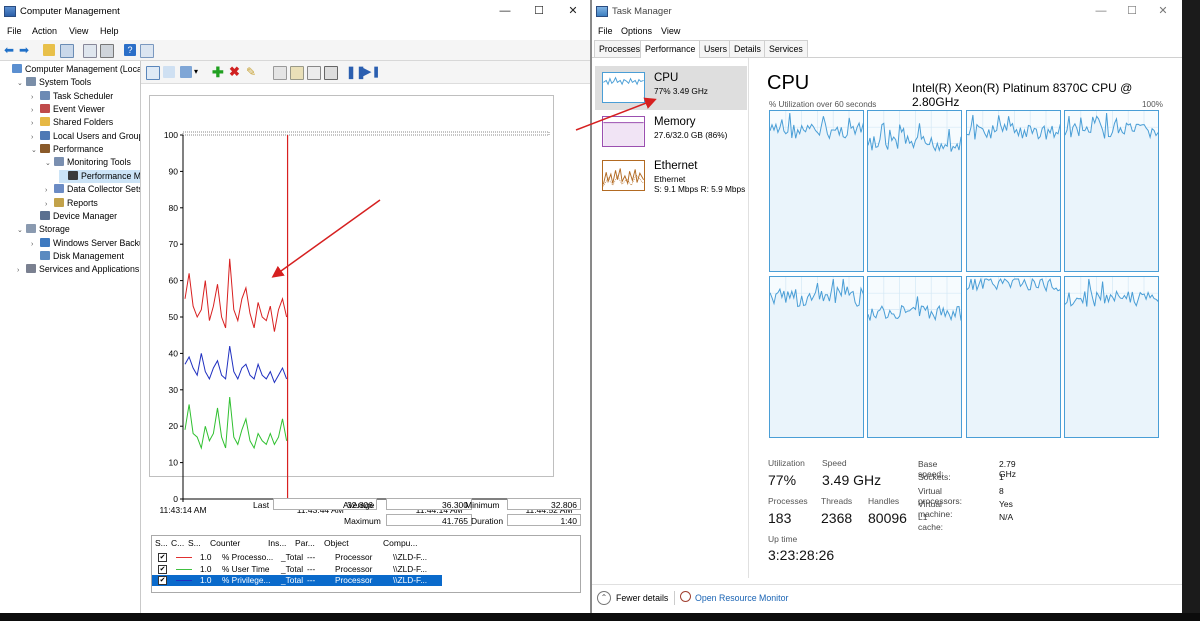 Image resolution: width=1200 pixels, height=621 pixels. Describe the element at coordinates (464, 187) in the screenshot. I see `annotation-layer` at that location.